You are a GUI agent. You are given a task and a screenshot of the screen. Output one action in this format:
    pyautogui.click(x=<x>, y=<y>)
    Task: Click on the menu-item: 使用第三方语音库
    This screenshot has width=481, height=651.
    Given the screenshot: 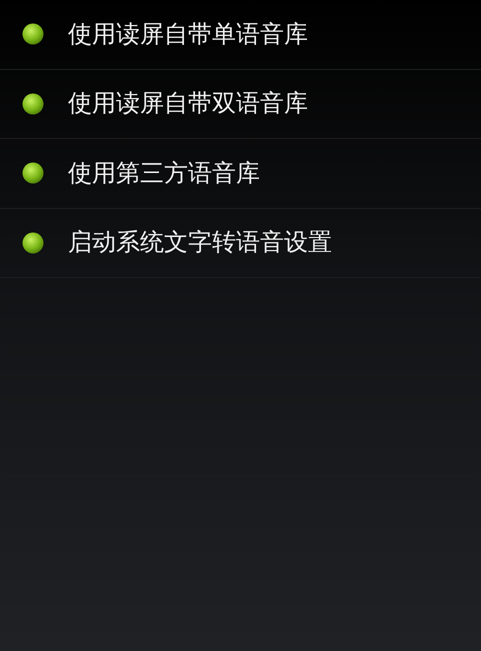 What is the action you would take?
    pyautogui.click(x=240, y=173)
    